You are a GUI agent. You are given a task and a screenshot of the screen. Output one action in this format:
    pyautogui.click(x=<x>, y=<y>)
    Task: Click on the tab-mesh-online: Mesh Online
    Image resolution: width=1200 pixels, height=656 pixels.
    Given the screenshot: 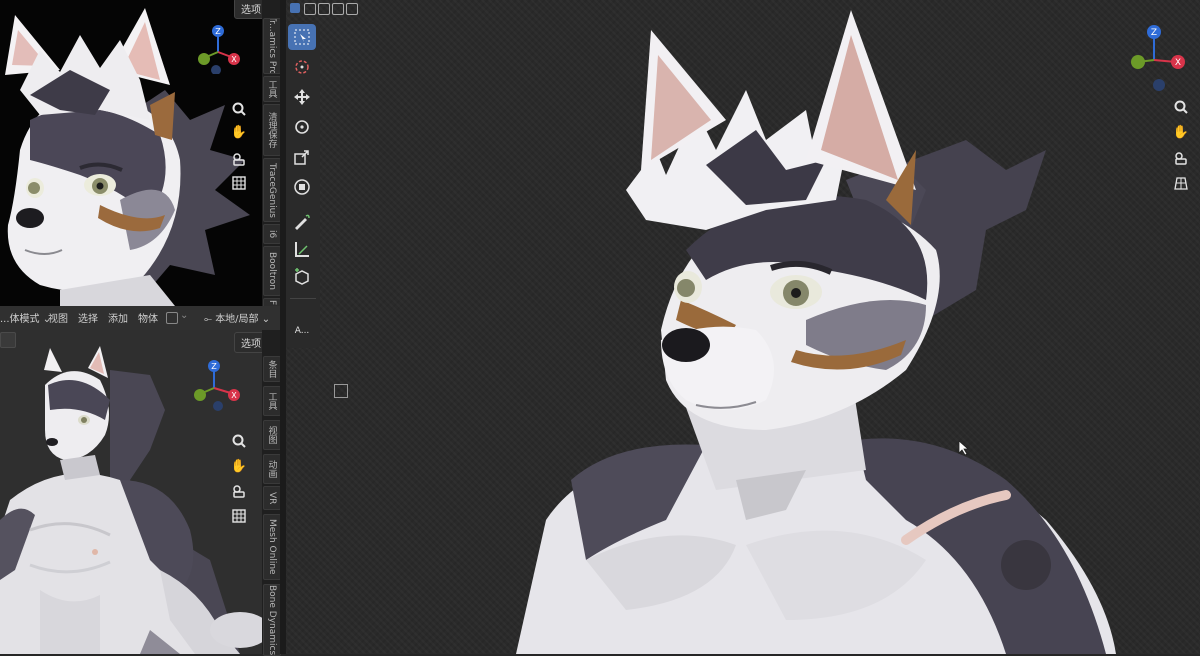 What is the action you would take?
    pyautogui.click(x=272, y=547)
    